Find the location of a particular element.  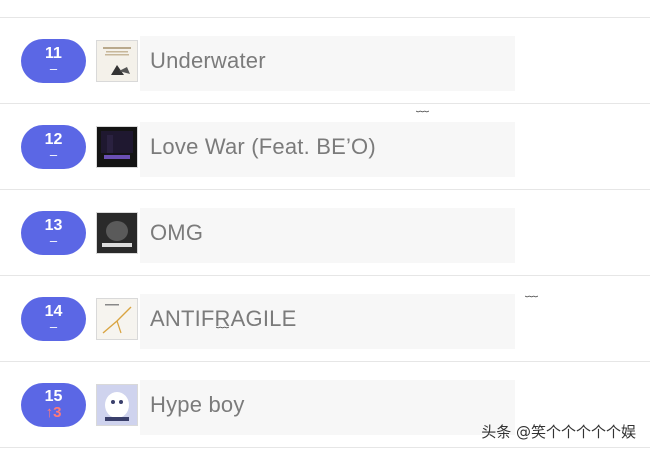

rank-badge: 11 – is located at coordinates (53, 60).